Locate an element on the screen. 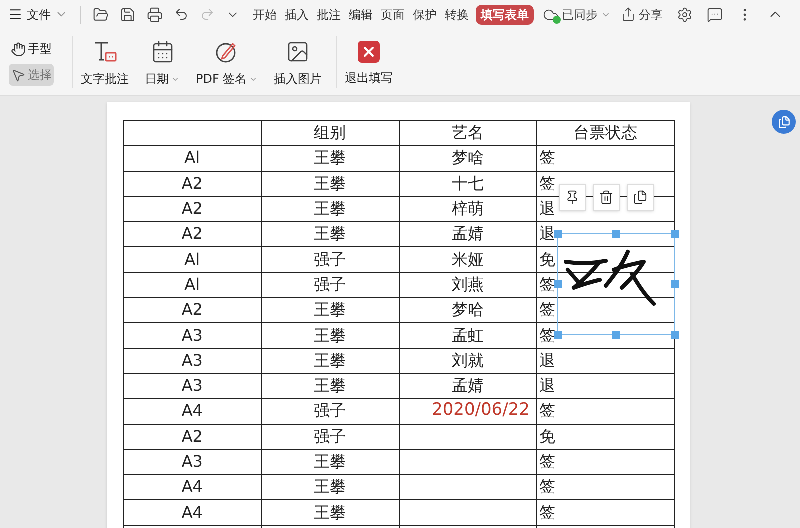 The width and height of the screenshot is (800, 528). calendar-icon is located at coordinates (162, 52).